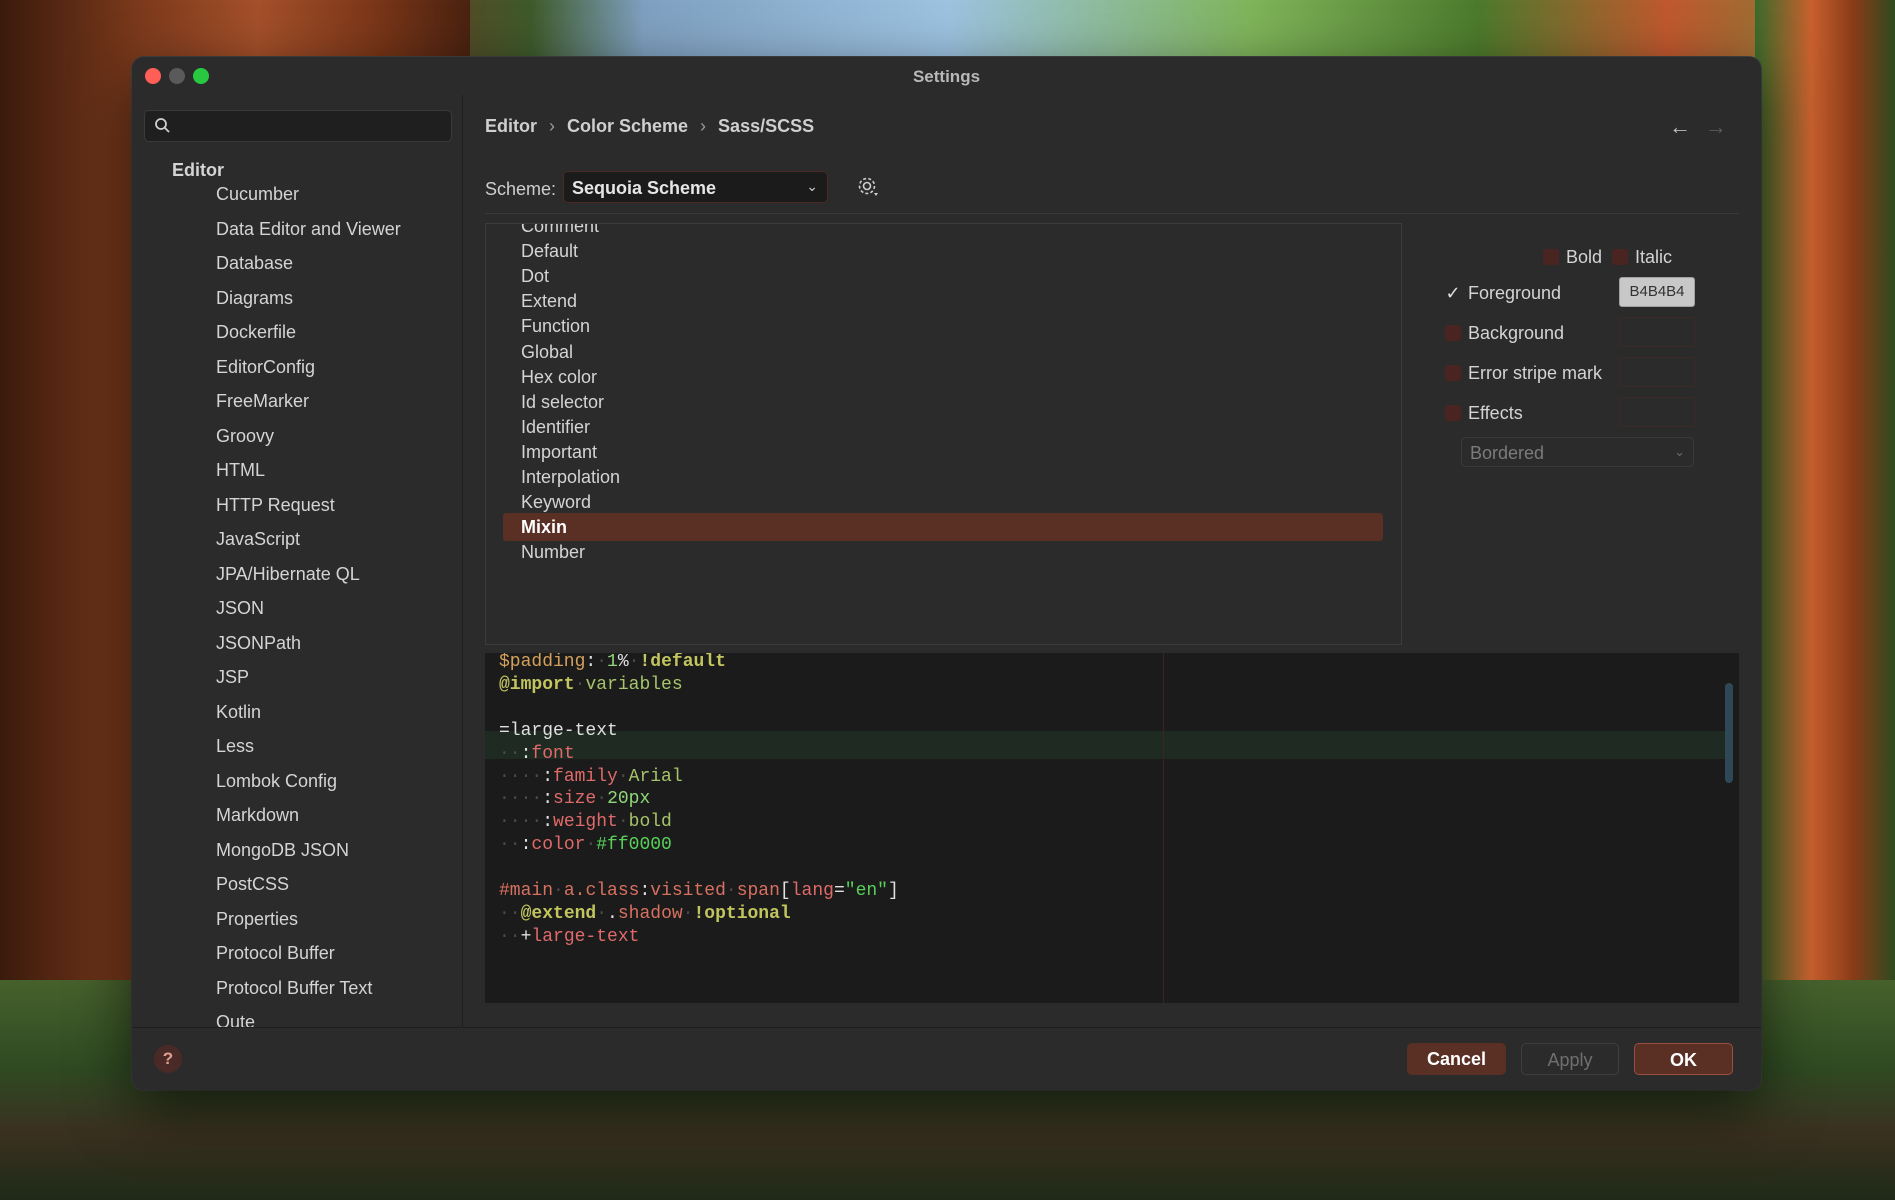  I want to click on effects-label: Effects, so click(1495, 413).